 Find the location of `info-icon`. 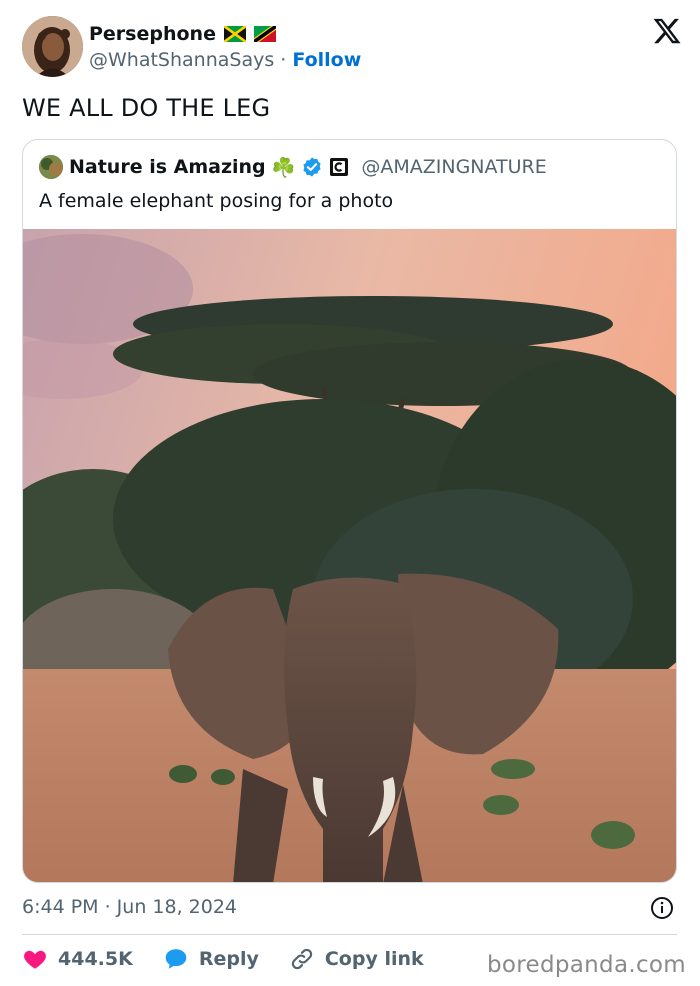

info-icon is located at coordinates (662, 908).